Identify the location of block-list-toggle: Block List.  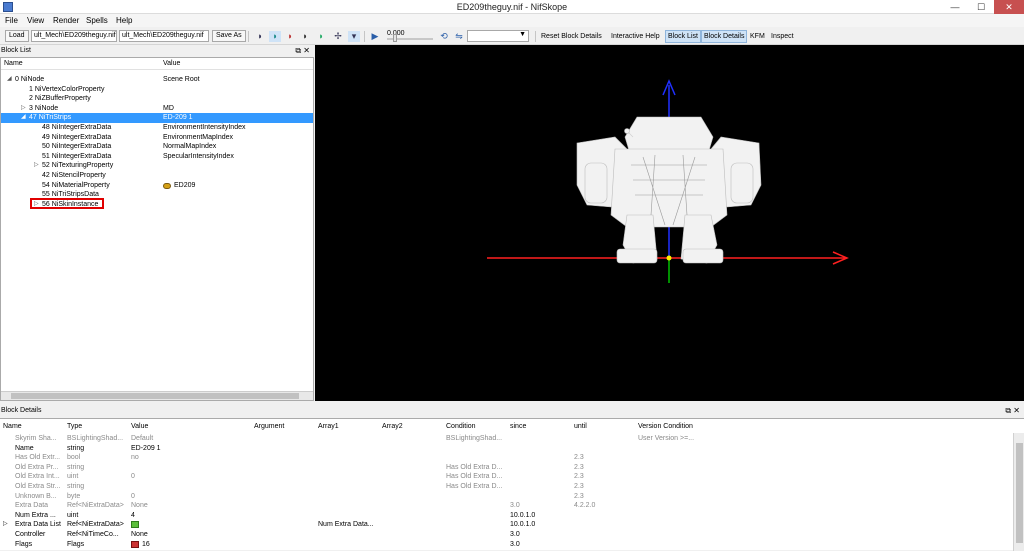
(683, 36).